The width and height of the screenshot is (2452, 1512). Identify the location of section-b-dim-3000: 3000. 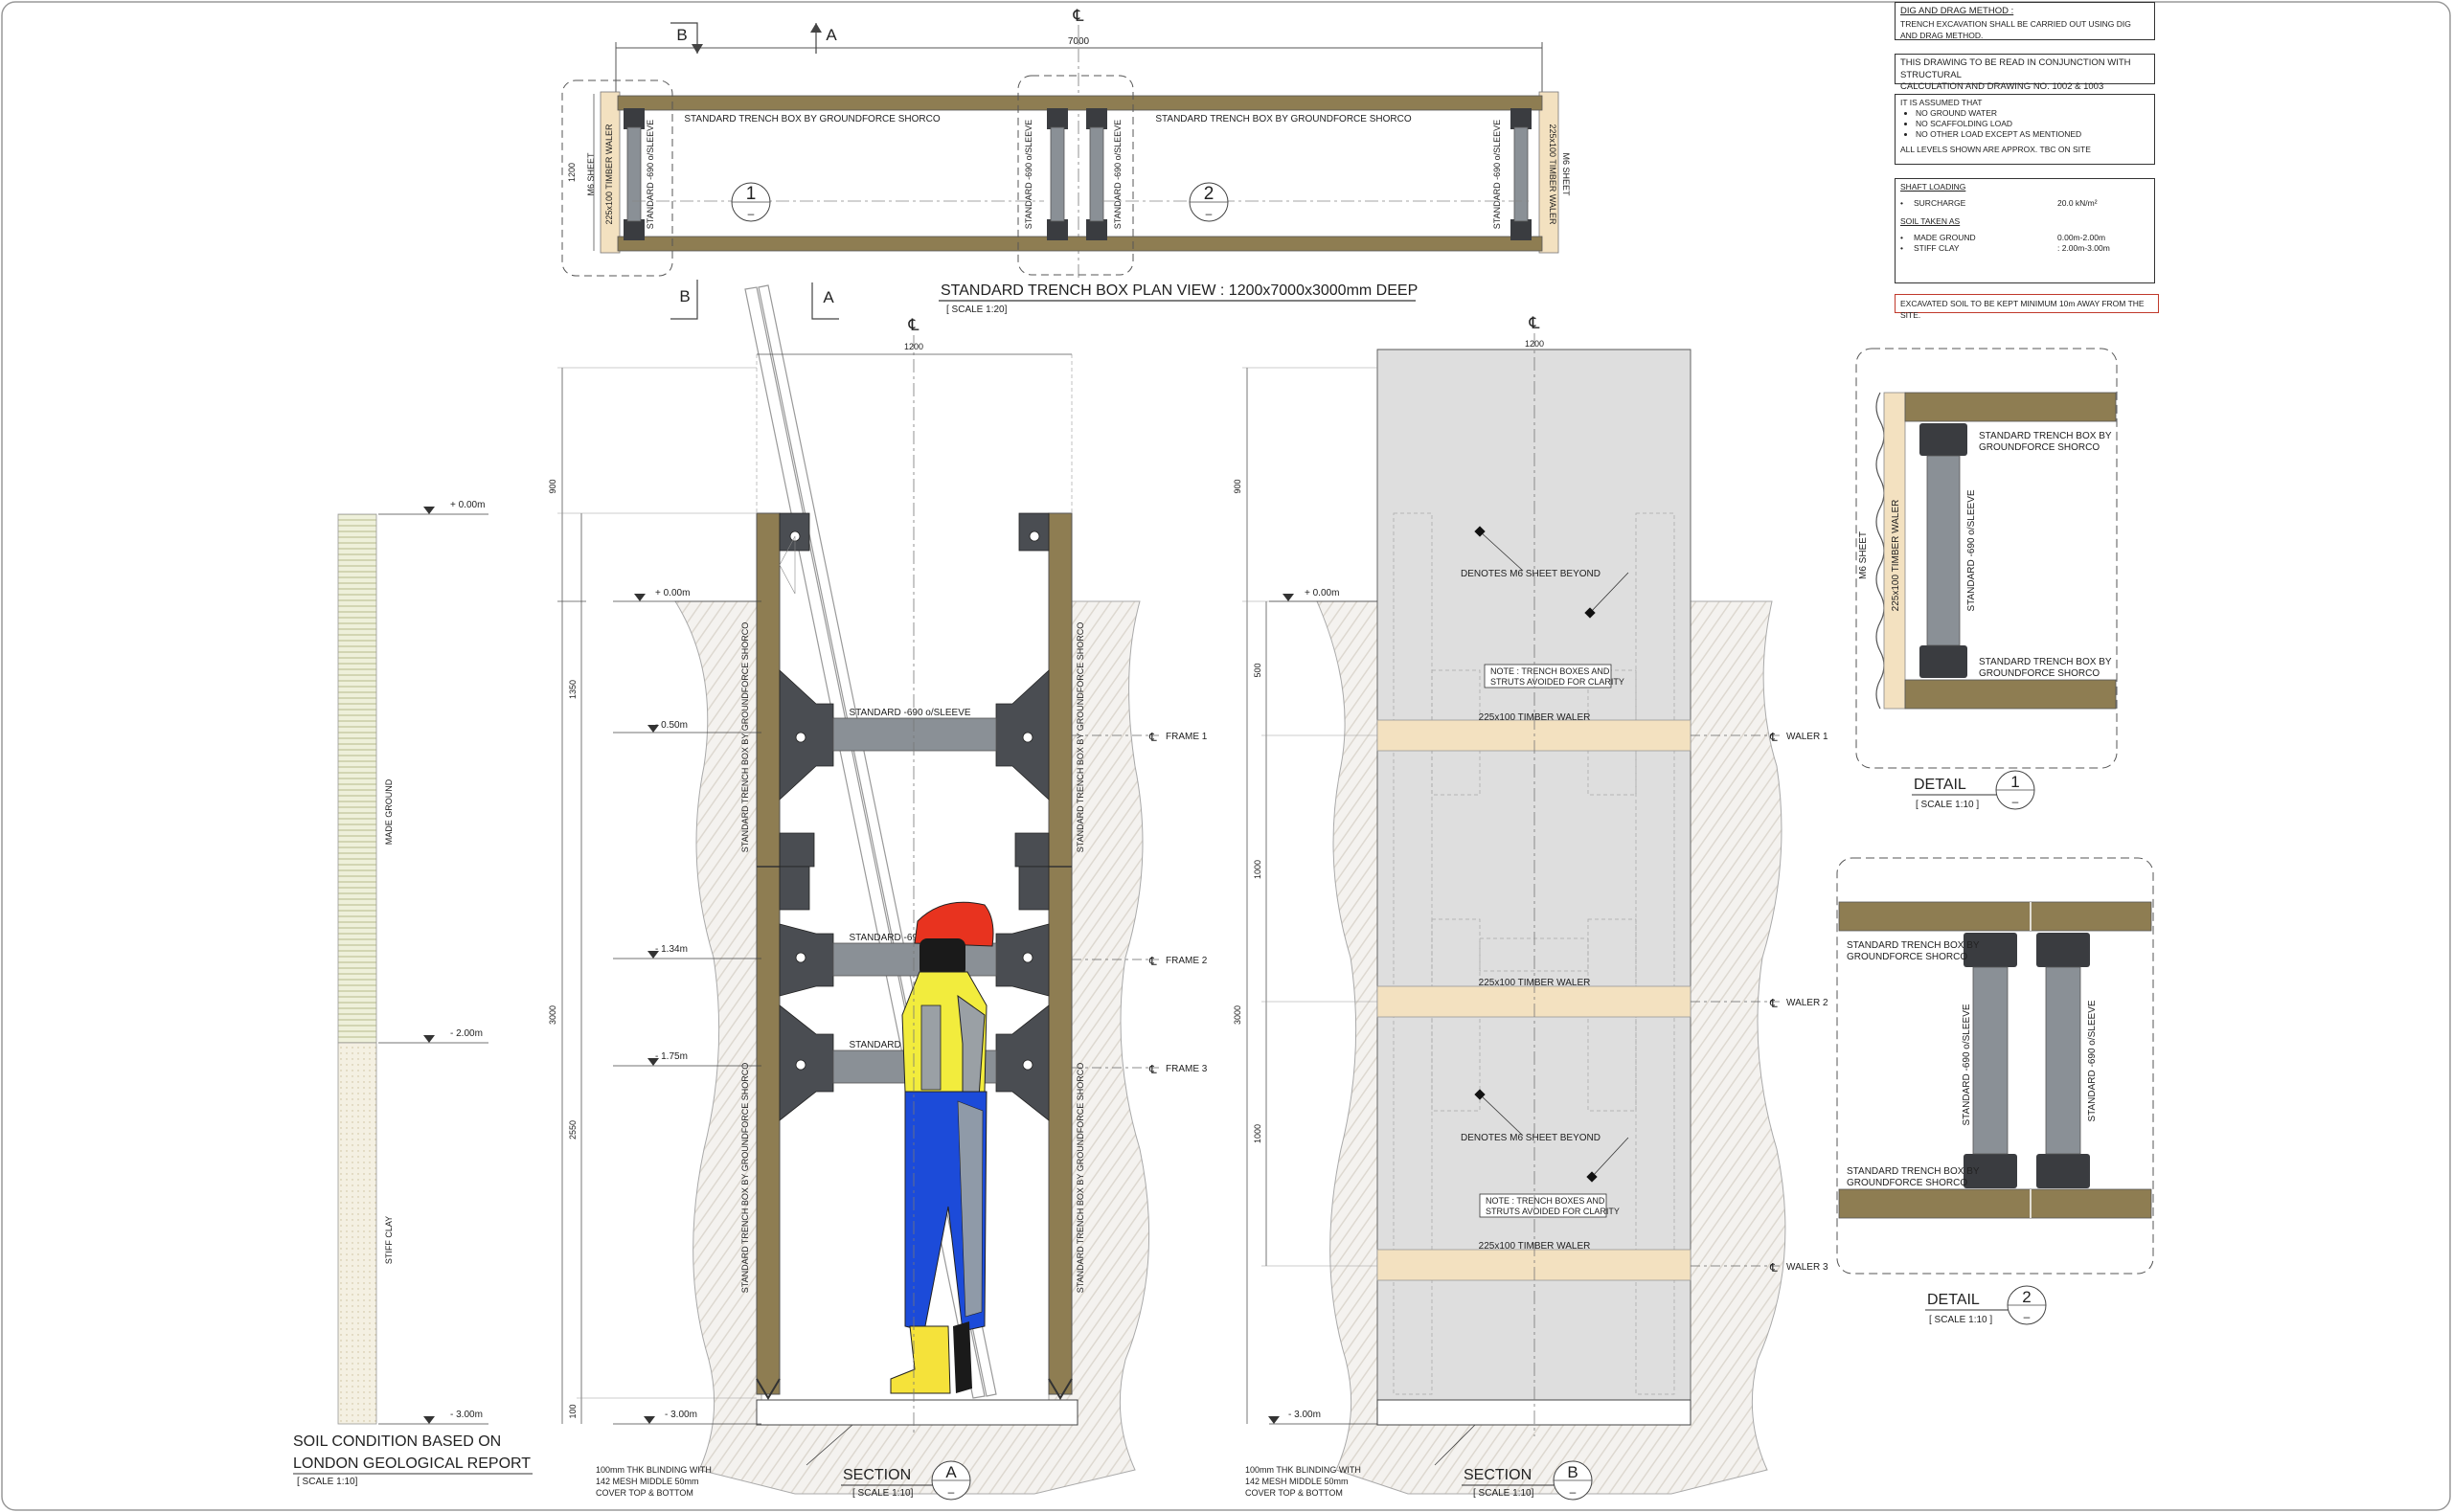
(1237, 1015).